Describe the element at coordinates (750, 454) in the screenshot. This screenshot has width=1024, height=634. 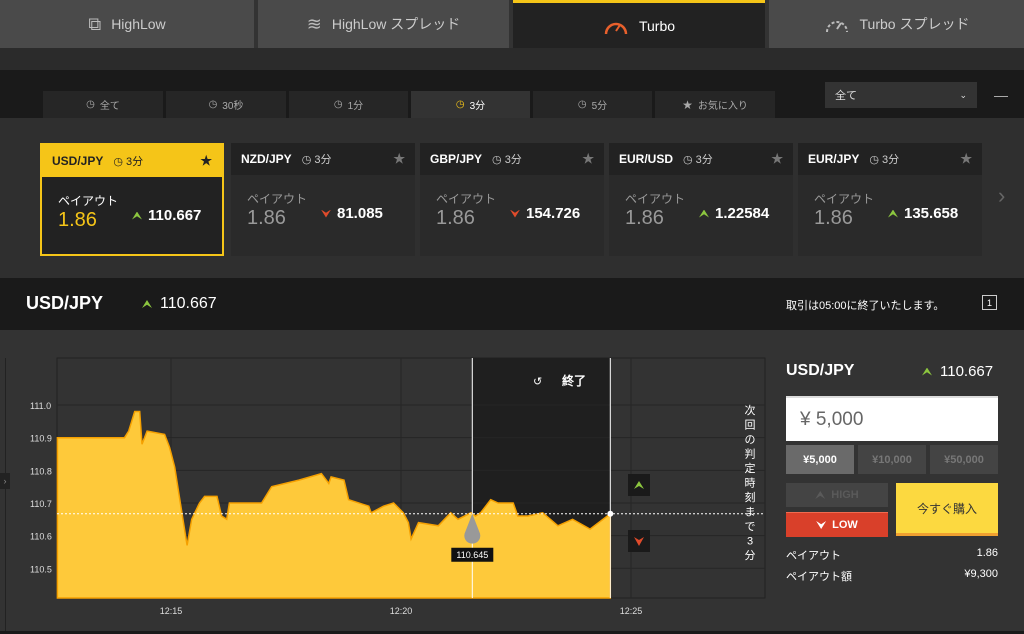
I see `countdown-char: 判` at that location.